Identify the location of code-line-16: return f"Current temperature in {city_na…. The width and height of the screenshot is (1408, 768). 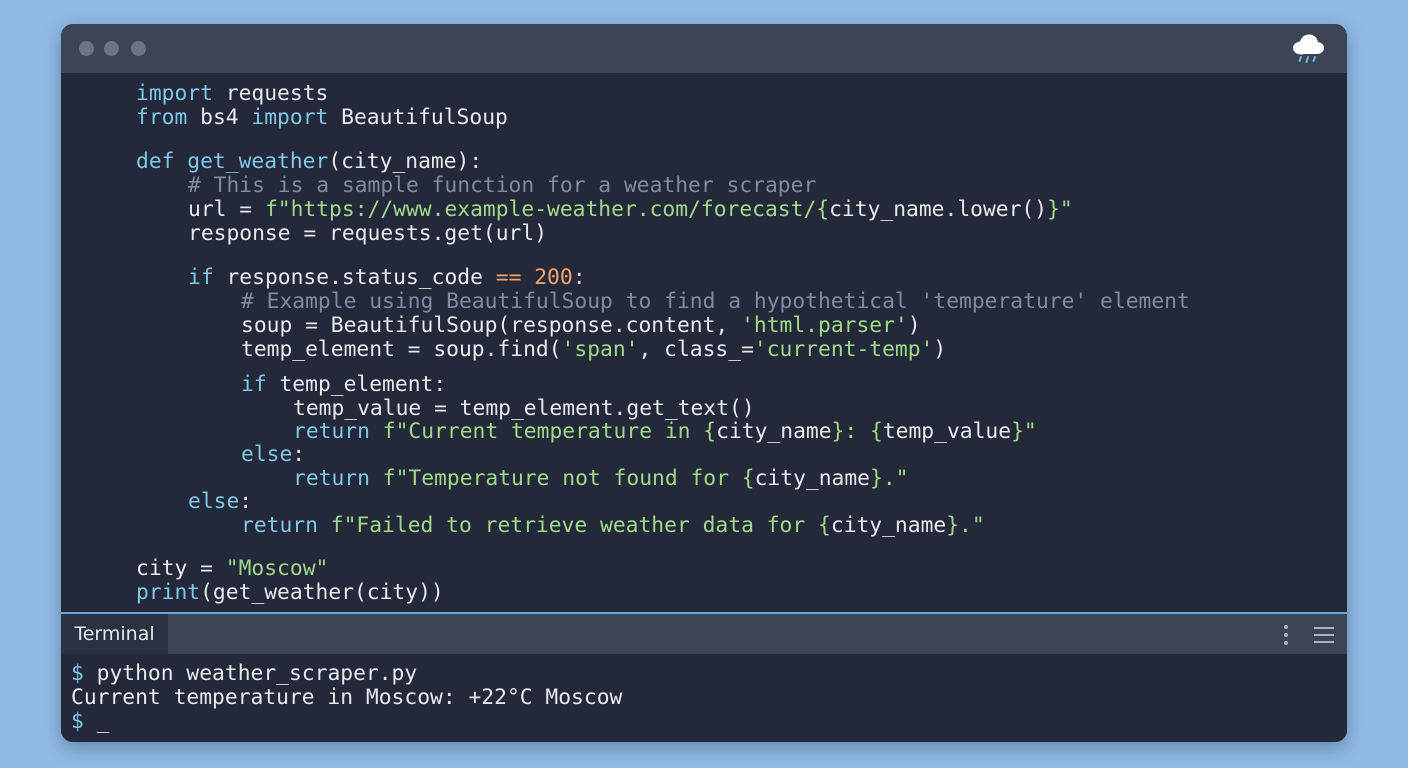
(665, 432).